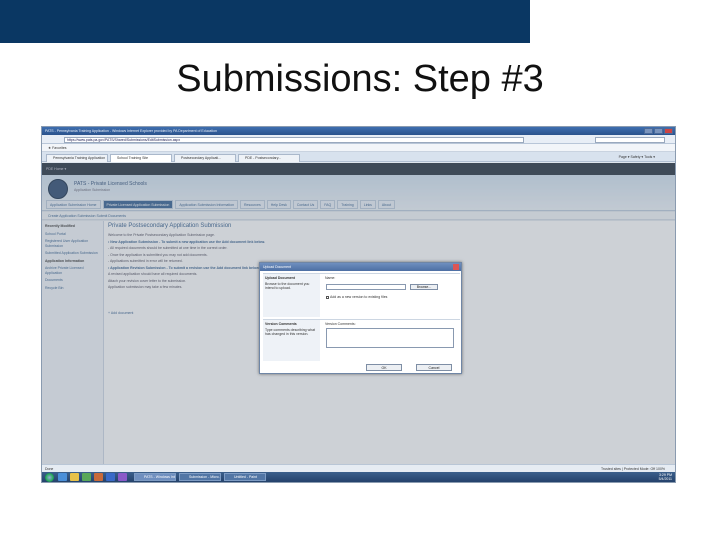 This screenshot has height=540, width=720. What do you see at coordinates (280, 278) in the screenshot?
I see `upload-heading: Upload Document` at bounding box center [280, 278].